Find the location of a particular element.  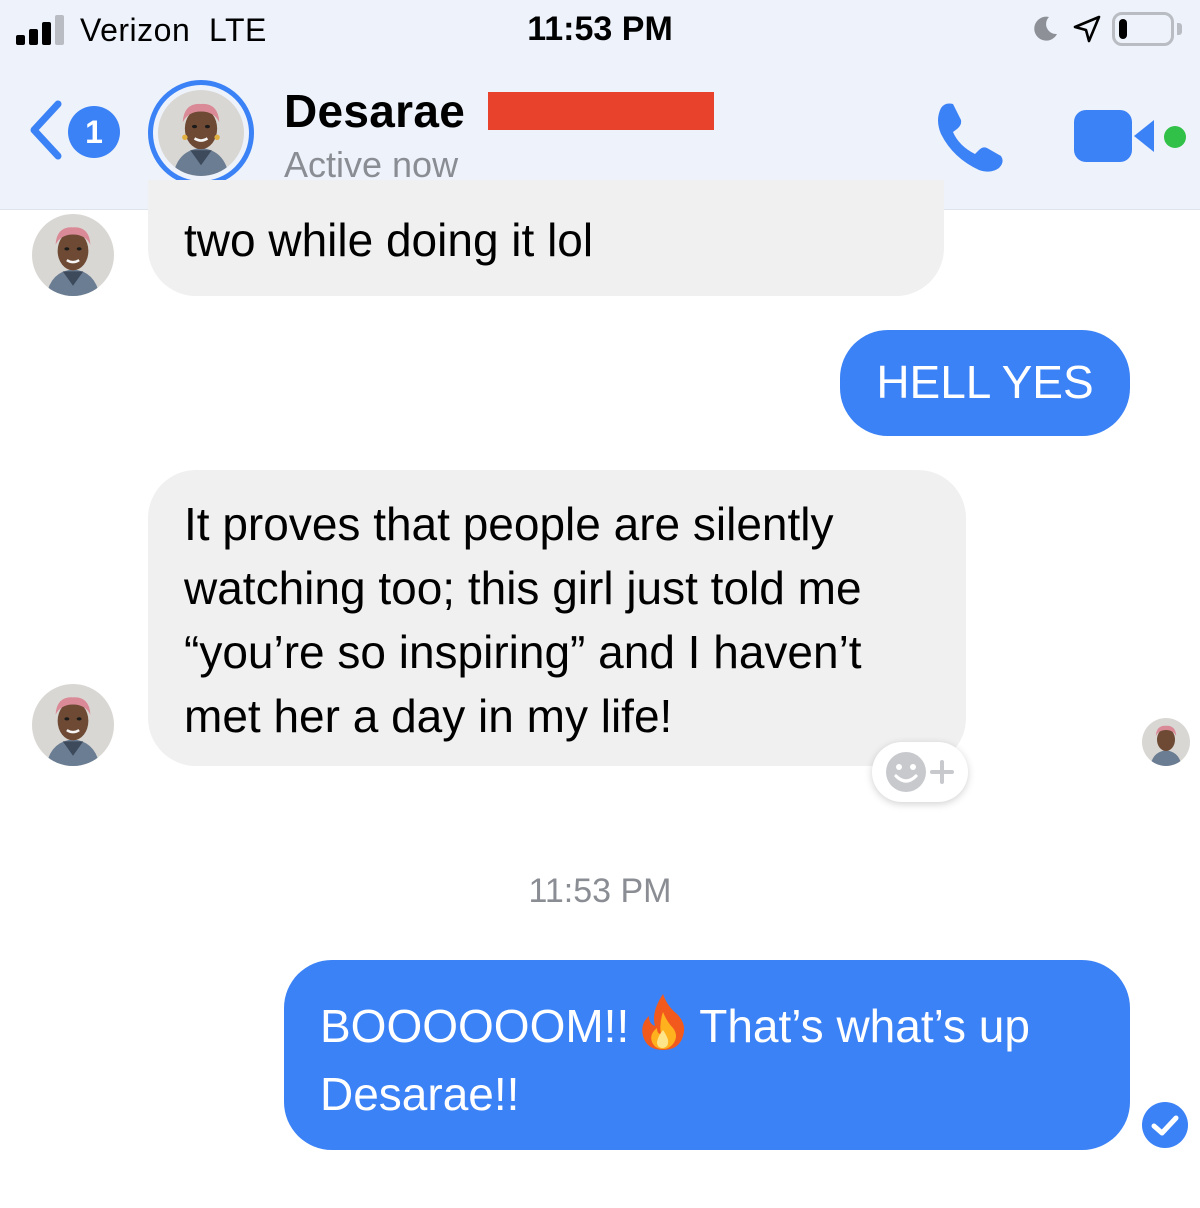

seen-by-avatar is located at coordinates (1166, 742).